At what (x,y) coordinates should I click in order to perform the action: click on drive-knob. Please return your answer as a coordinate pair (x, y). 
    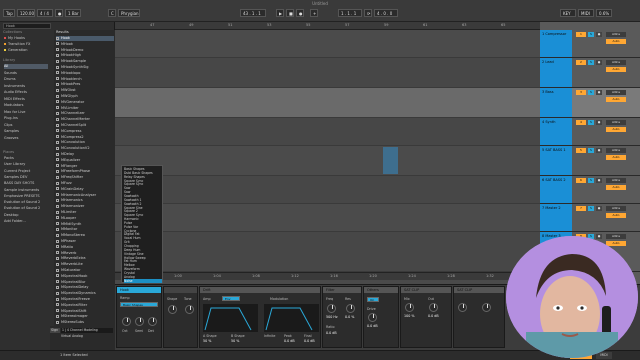
    Looking at the image, I should click on (372, 317).